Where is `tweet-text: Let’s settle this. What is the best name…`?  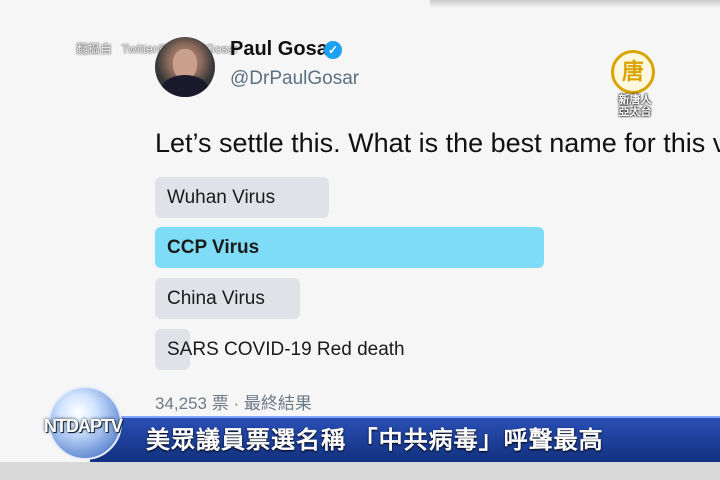
tweet-text: Let’s settle this. What is the best name… is located at coordinates (437, 143).